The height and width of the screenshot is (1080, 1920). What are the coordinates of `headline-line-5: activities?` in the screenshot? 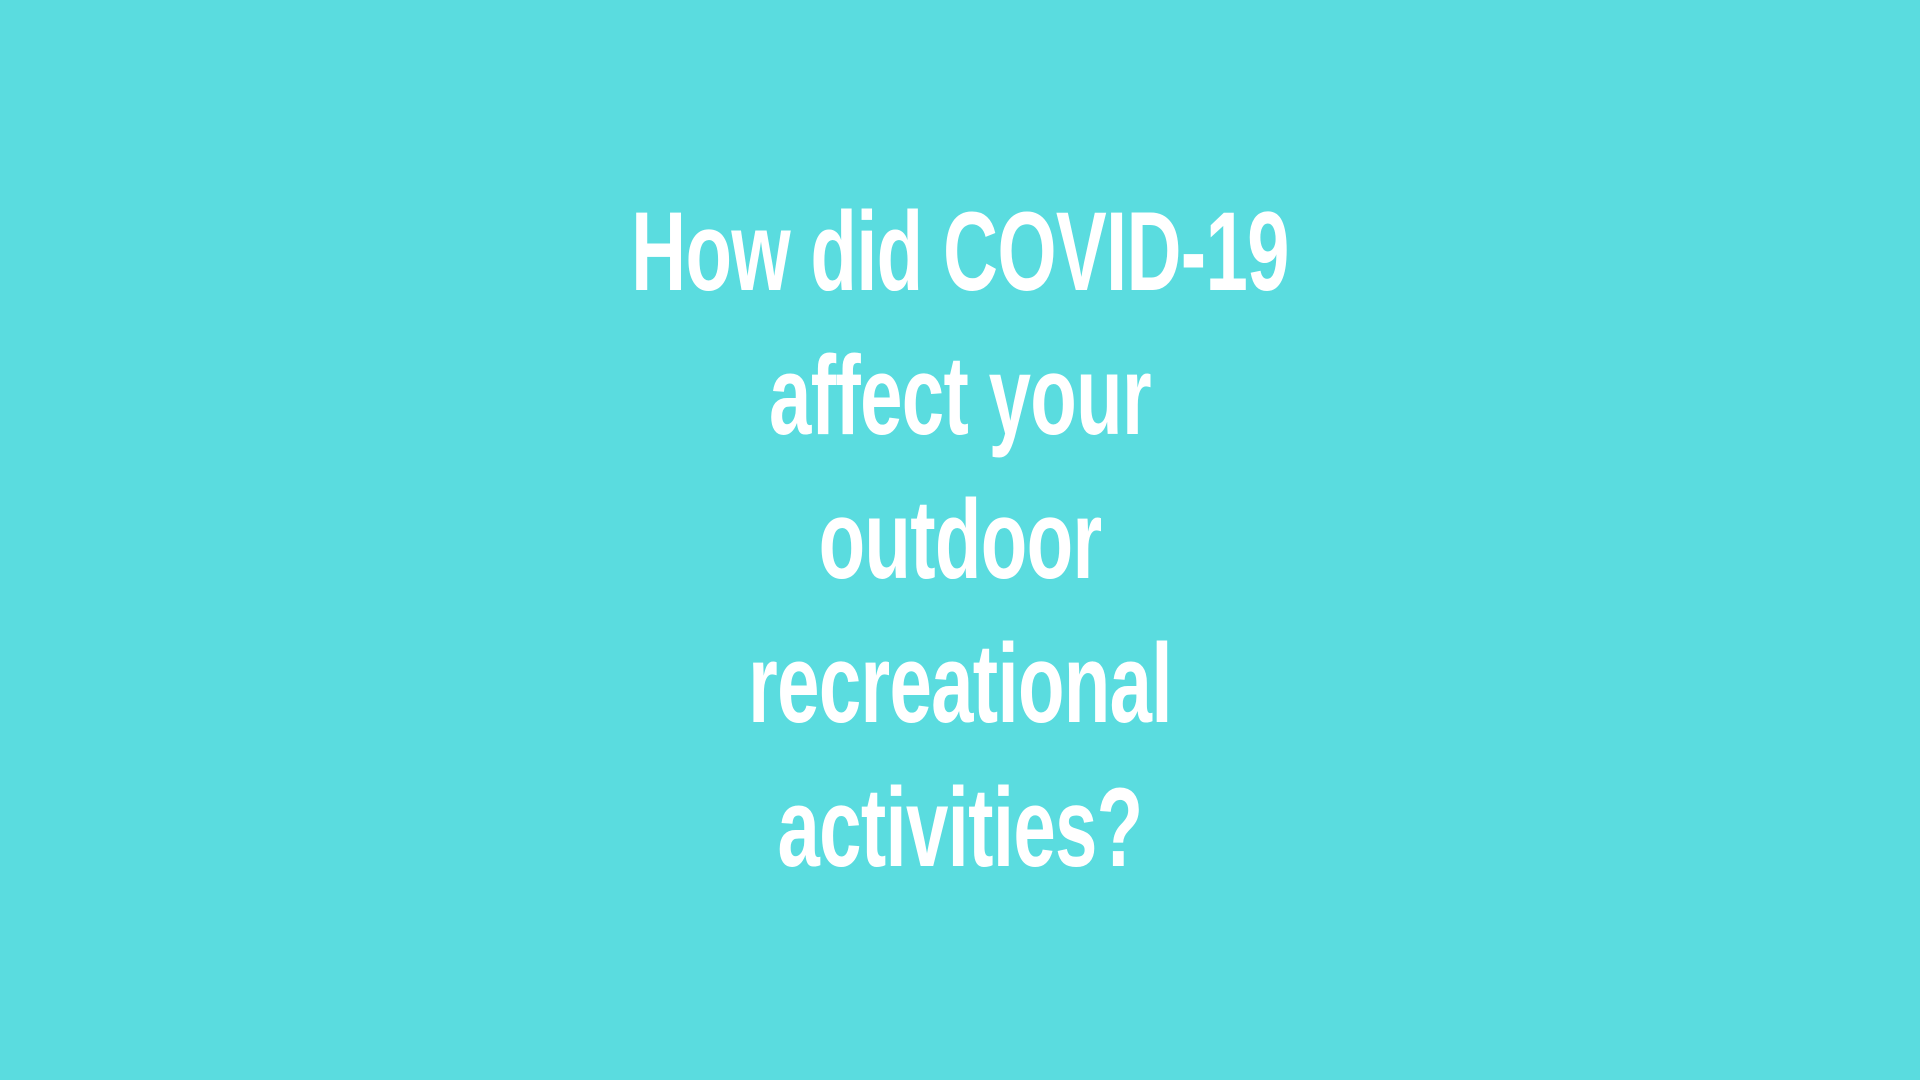 It's located at (960, 827).